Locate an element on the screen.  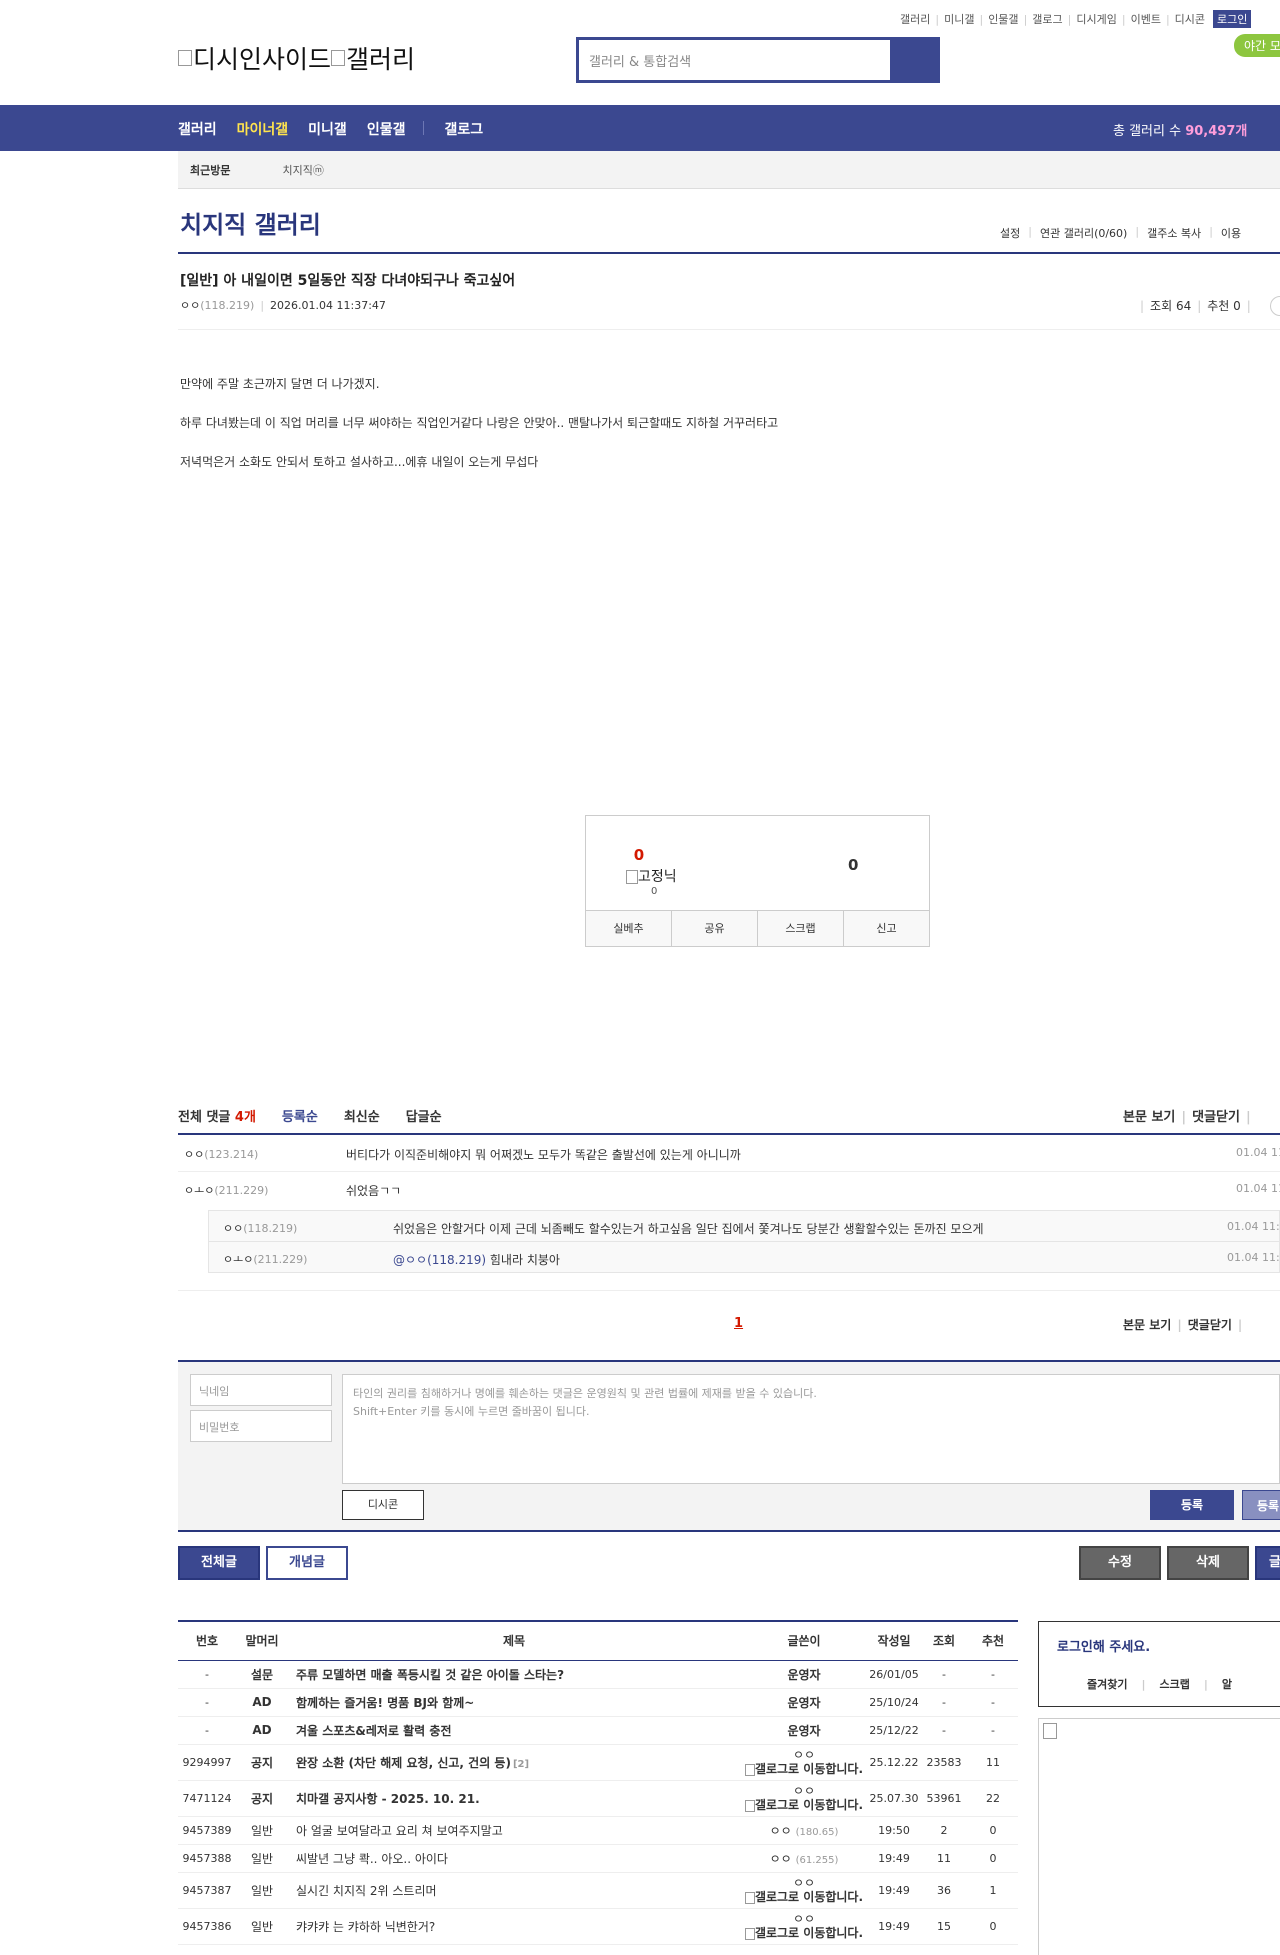
row-subject: 완장 소환 (차단 해제 요청, 신고, 건의 등) [2] is located at coordinates (514, 1762).